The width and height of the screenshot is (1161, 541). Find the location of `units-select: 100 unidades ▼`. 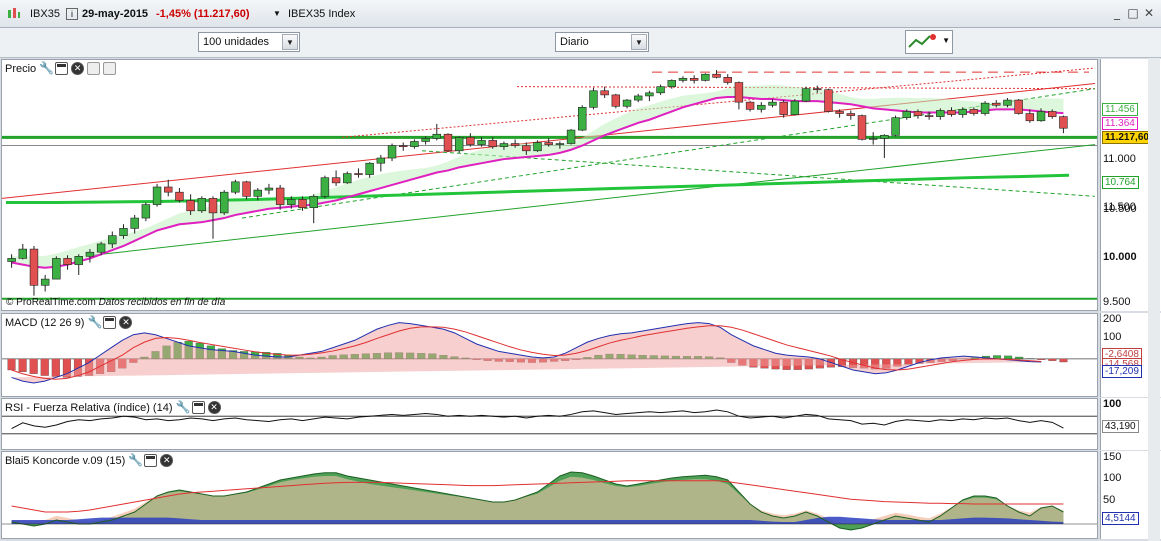

units-select: 100 unidades ▼ is located at coordinates (249, 42).